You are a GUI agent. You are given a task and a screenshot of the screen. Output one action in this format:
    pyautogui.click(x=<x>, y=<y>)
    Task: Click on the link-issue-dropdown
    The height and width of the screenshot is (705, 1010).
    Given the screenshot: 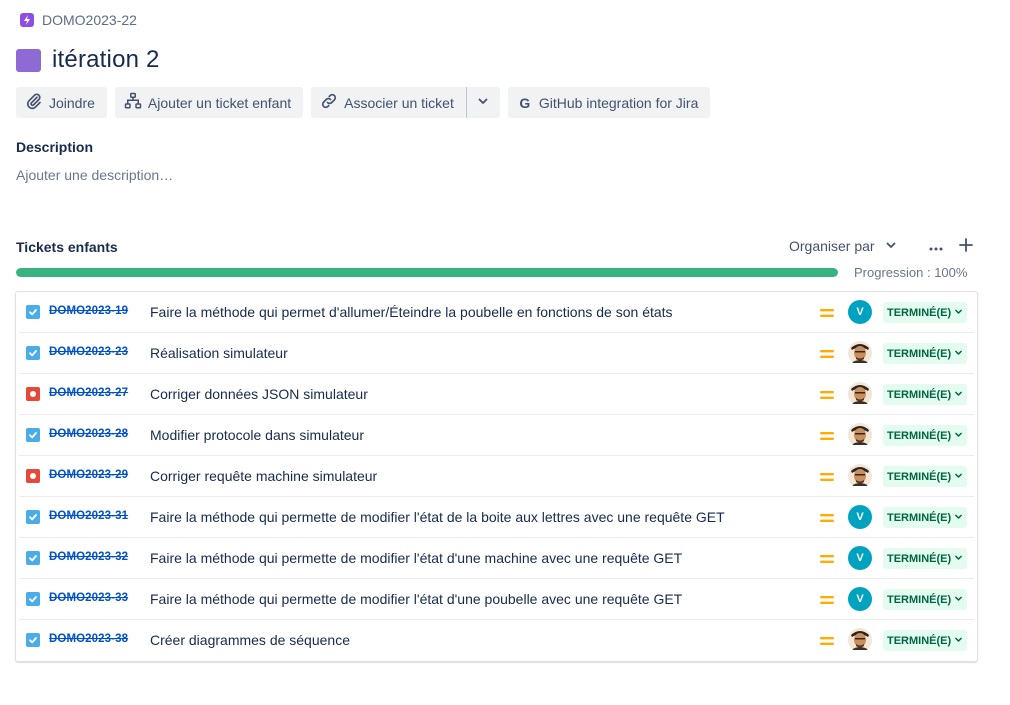 What is the action you would take?
    pyautogui.click(x=483, y=102)
    